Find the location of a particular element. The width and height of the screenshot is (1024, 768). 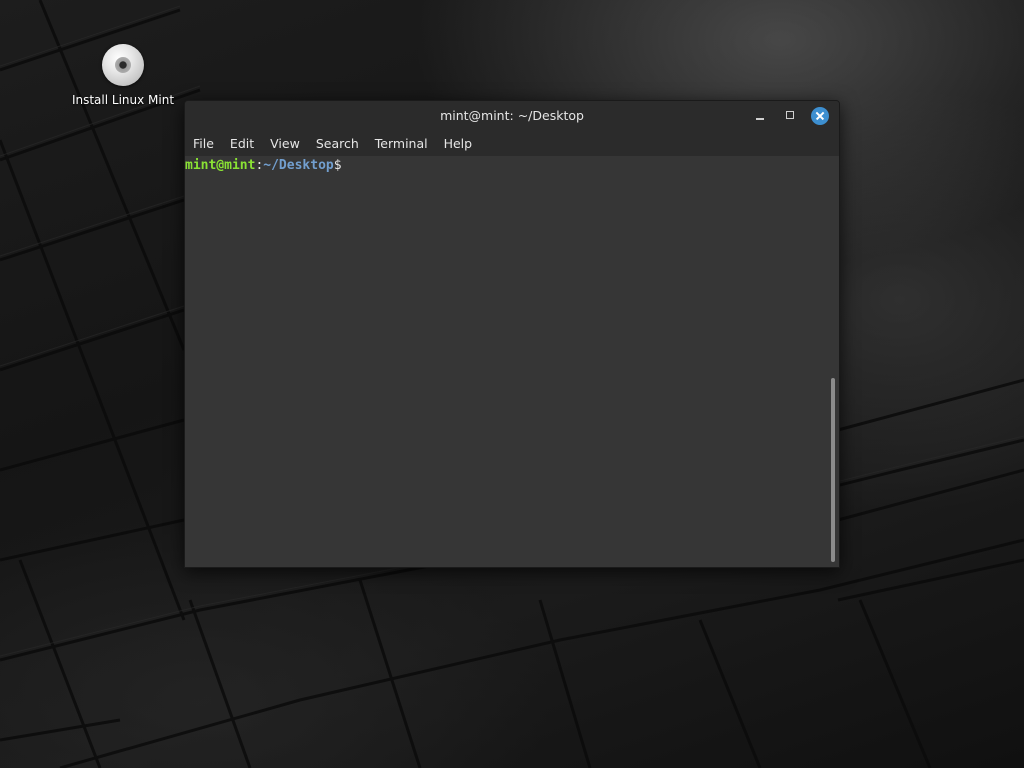

window-title: mint@mint: ~/Desktop is located at coordinates (512, 115).